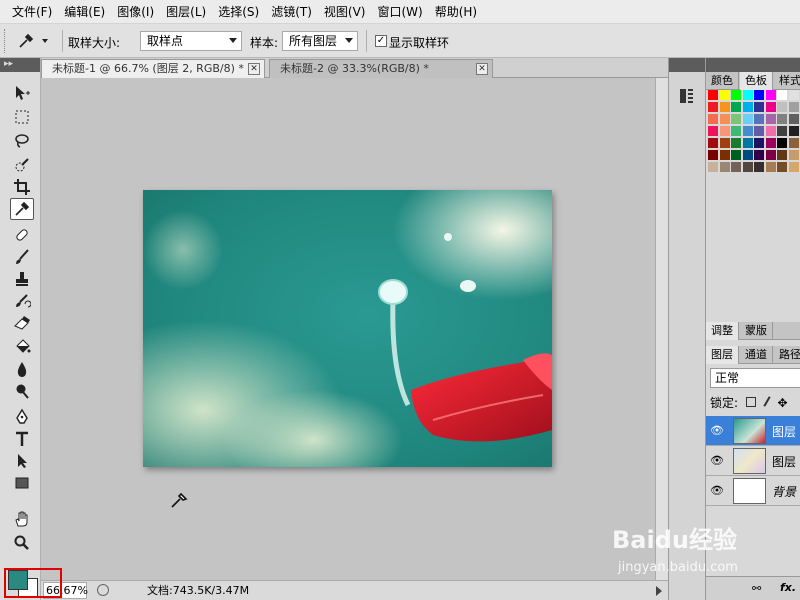 This screenshot has width=800, height=600. What do you see at coordinates (661, 329) in the screenshot?
I see `vertical-scrollbar` at bounding box center [661, 329].